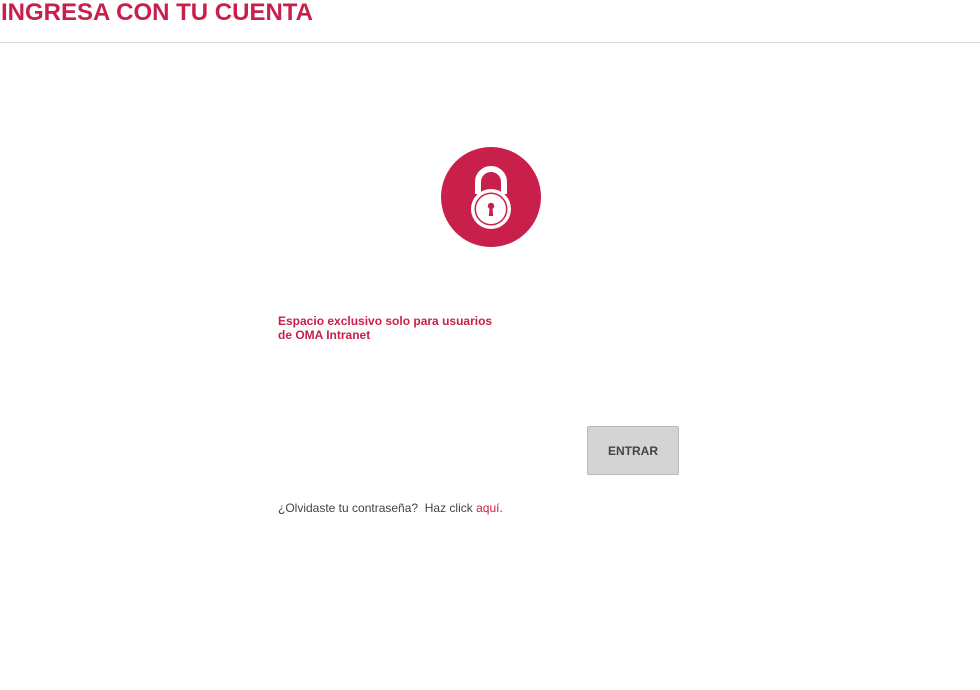 This screenshot has width=980, height=690. I want to click on forgot-trailing: ., so click(501, 508).